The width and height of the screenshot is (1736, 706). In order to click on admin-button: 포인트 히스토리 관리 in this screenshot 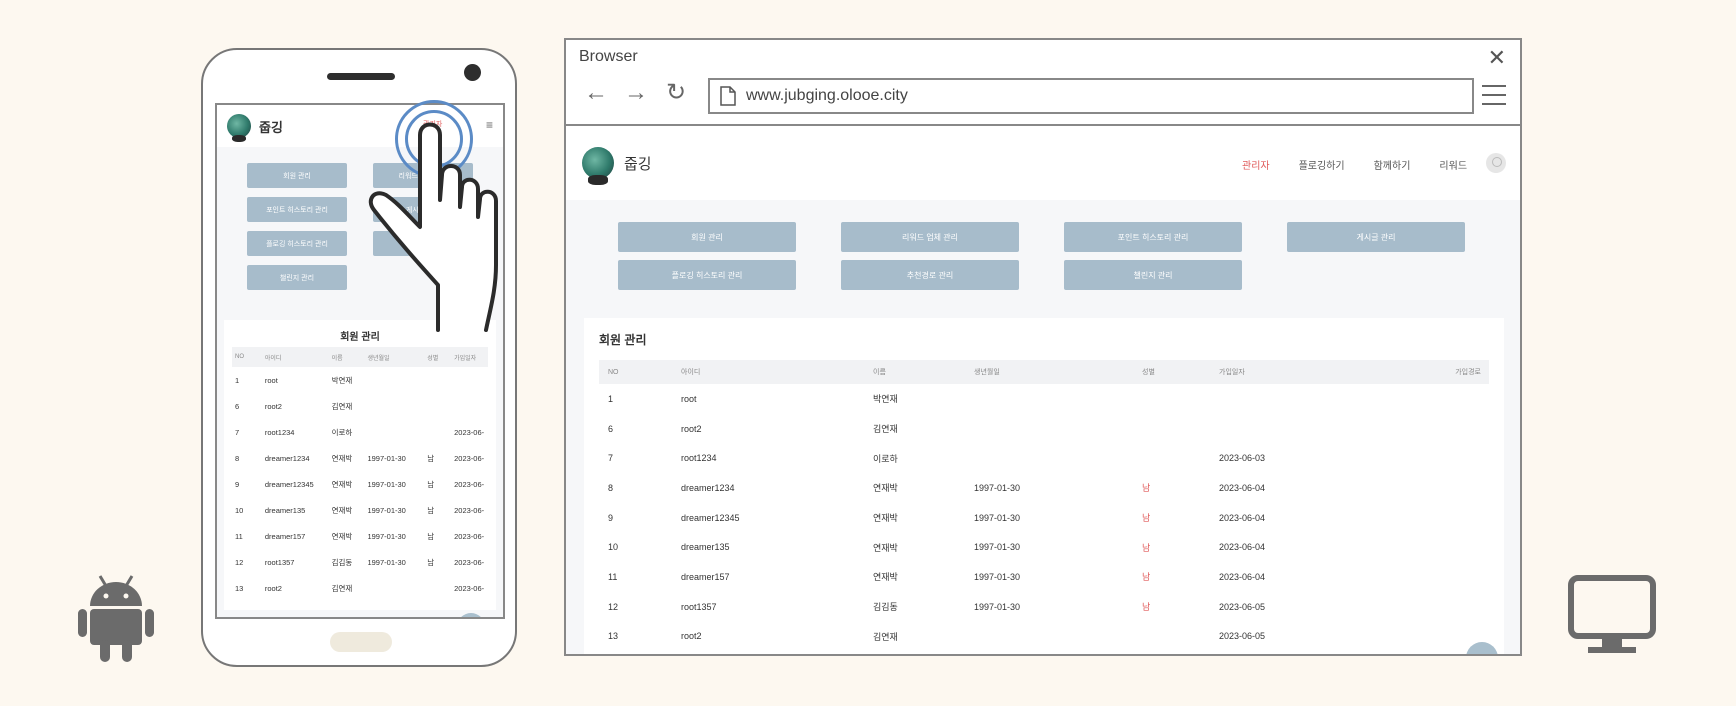, I will do `click(1153, 237)`.